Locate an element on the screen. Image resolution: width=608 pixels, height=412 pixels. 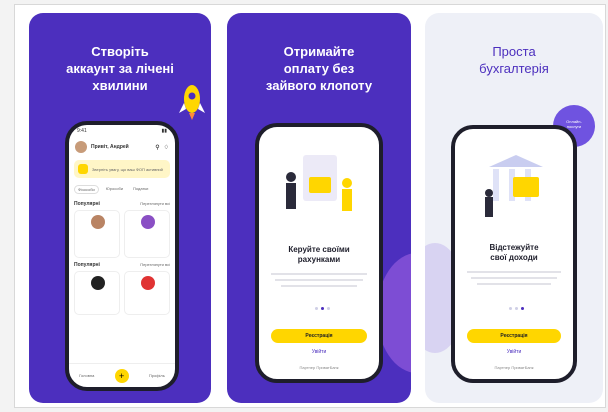
payment-illustration is located at coordinates (319, 183).